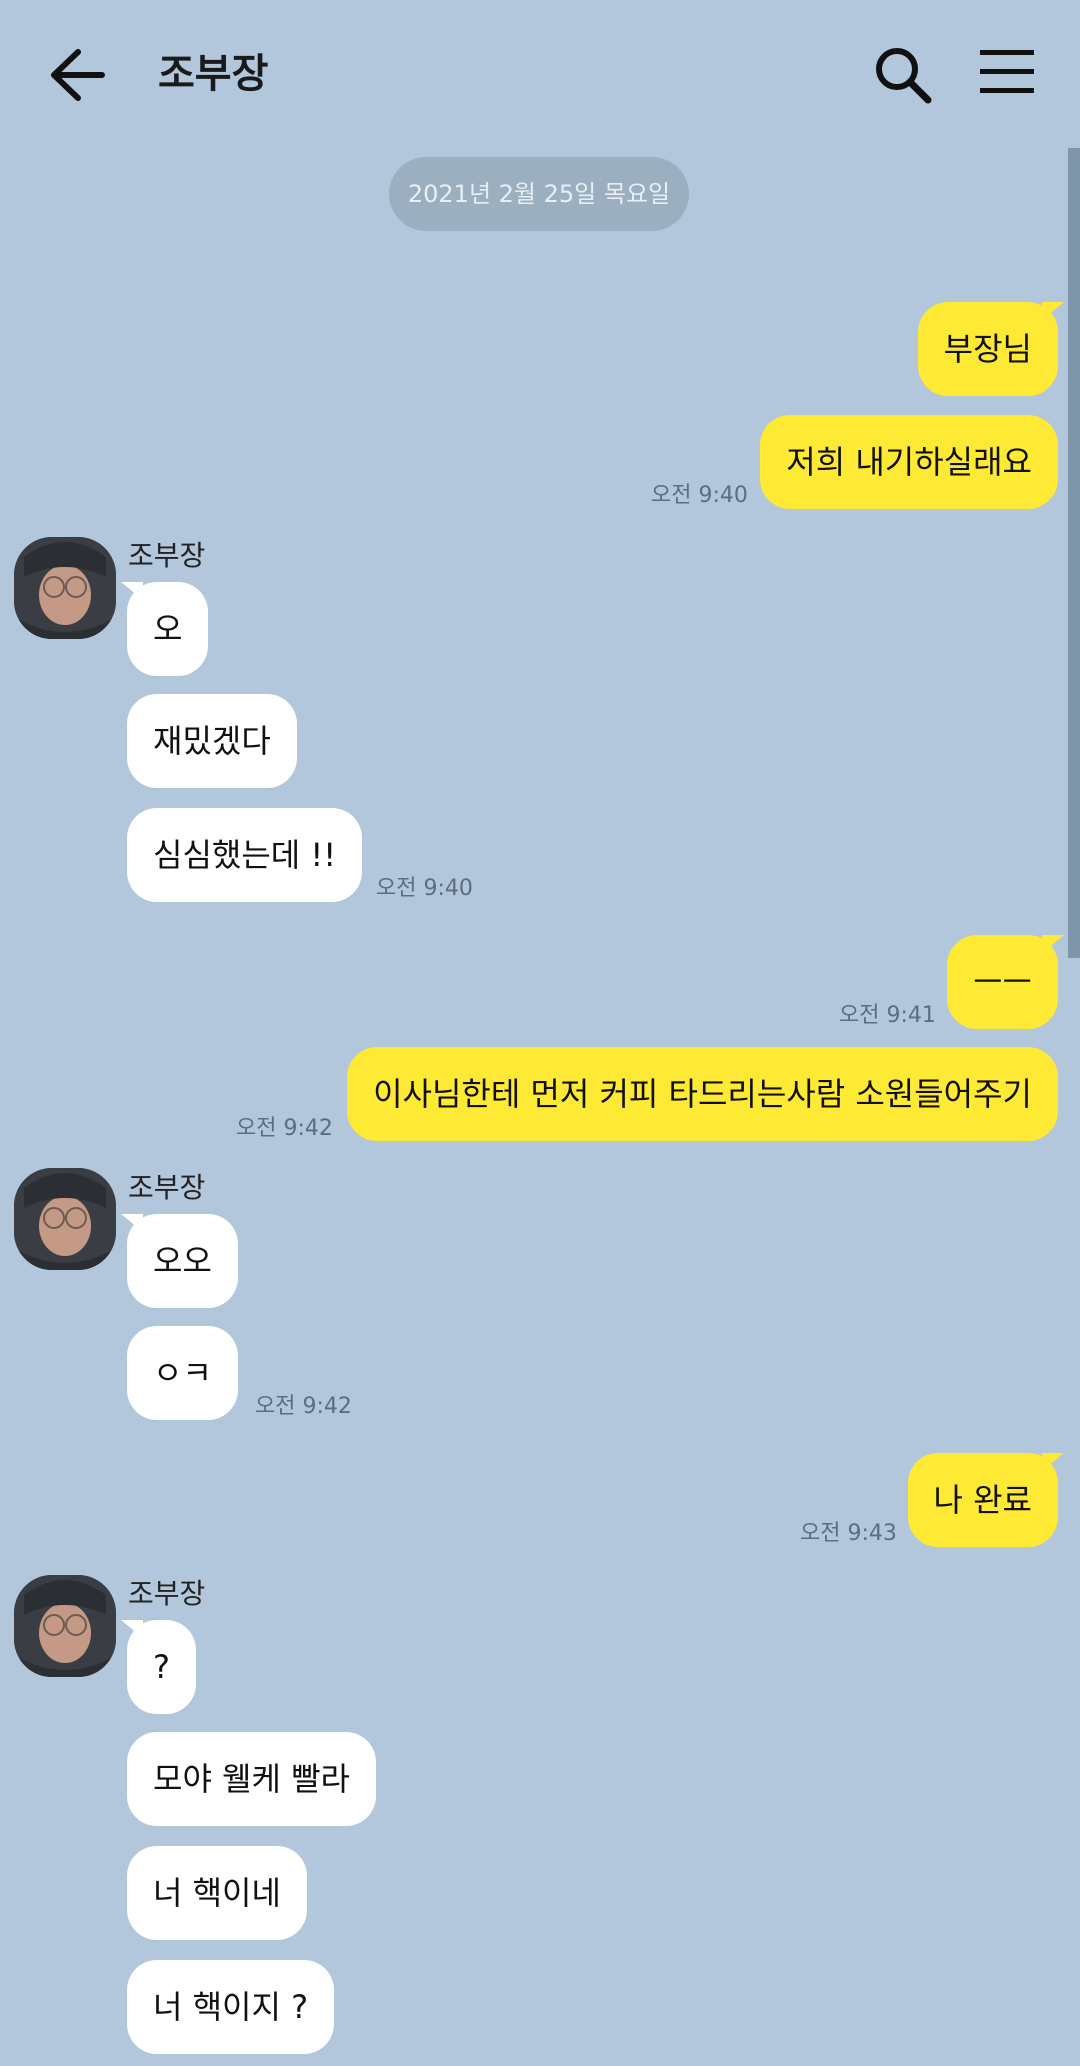 Image resolution: width=1080 pixels, height=2066 pixels. Describe the element at coordinates (539, 194) in the screenshot. I see `date-divider: 2021년 2월 25일 목요일` at that location.